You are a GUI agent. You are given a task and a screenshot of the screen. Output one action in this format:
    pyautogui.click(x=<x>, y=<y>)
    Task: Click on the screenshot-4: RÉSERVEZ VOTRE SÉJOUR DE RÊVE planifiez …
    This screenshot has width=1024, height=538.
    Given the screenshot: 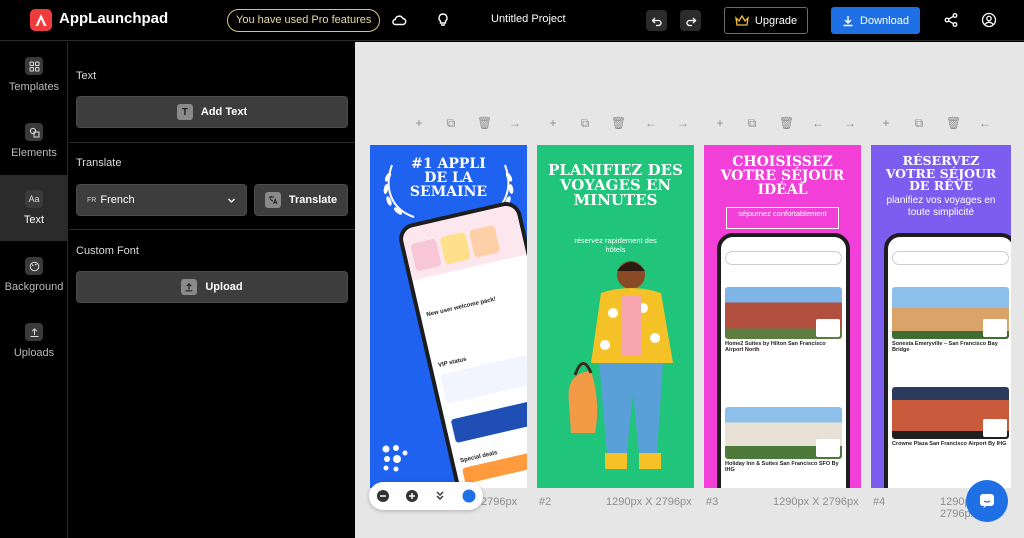 What is the action you would take?
    pyautogui.click(x=941, y=316)
    